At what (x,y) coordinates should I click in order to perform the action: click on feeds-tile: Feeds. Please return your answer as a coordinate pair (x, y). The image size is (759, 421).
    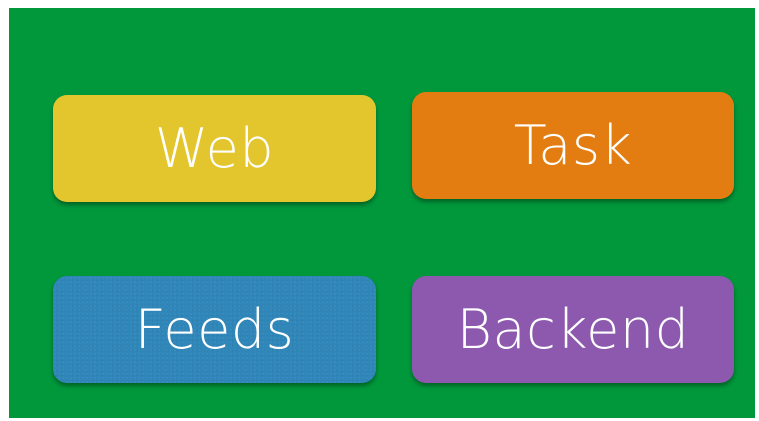
    Looking at the image, I should click on (214, 329).